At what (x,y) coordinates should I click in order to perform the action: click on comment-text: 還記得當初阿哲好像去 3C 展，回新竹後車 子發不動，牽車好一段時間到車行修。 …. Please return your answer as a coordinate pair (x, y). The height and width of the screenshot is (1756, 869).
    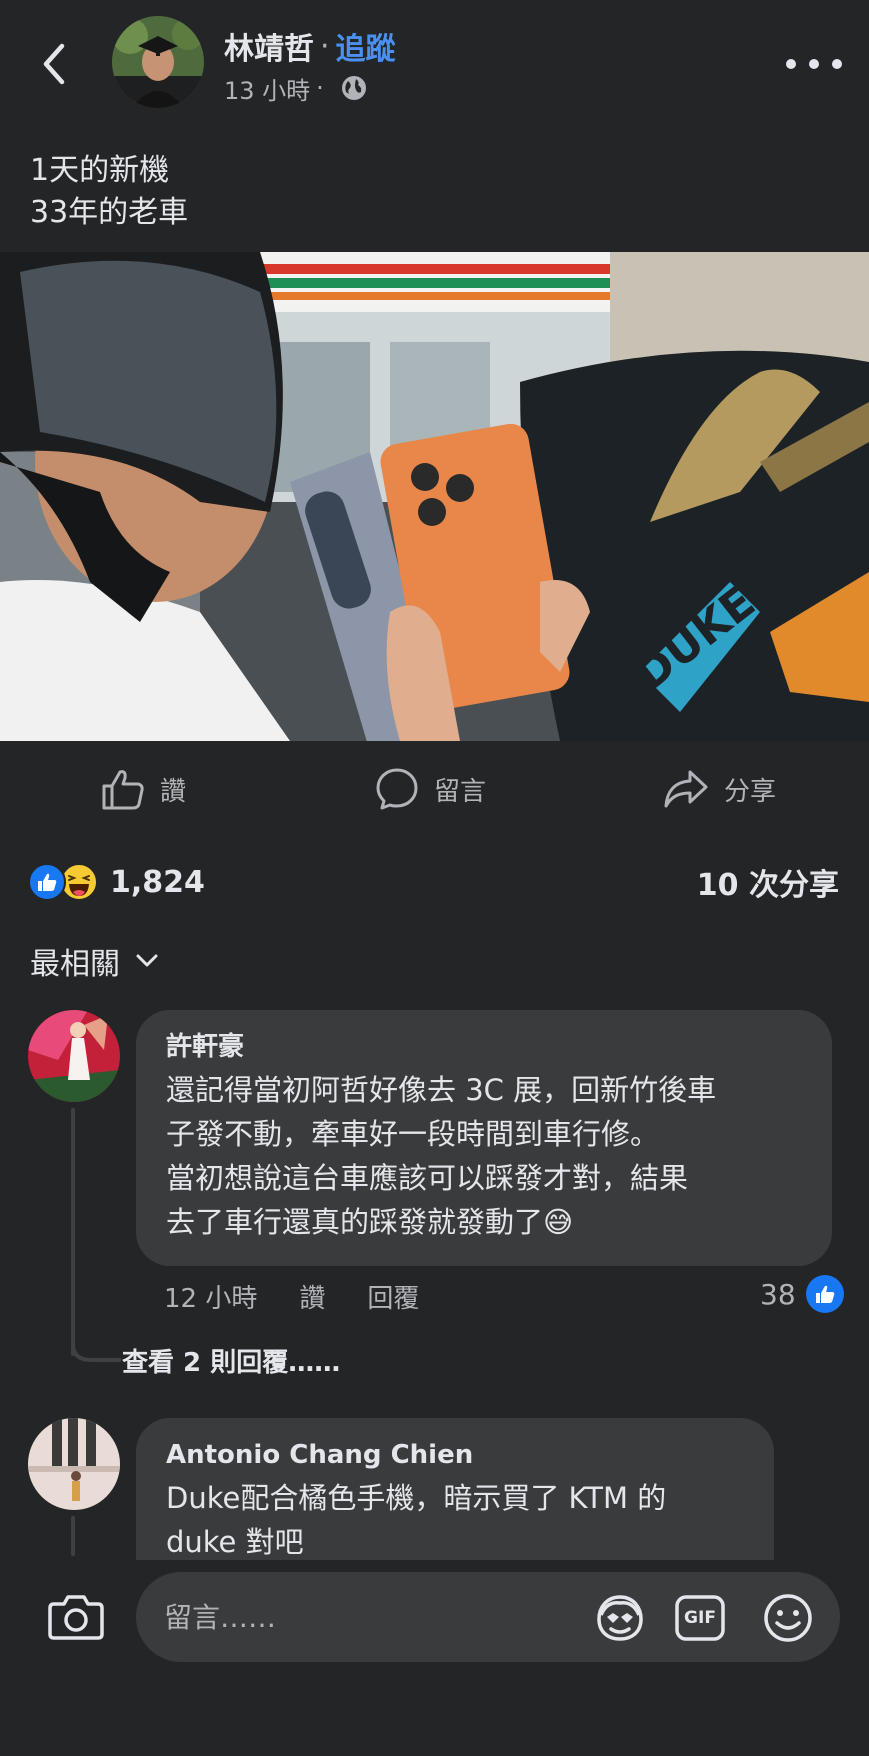
    Looking at the image, I should click on (484, 1156).